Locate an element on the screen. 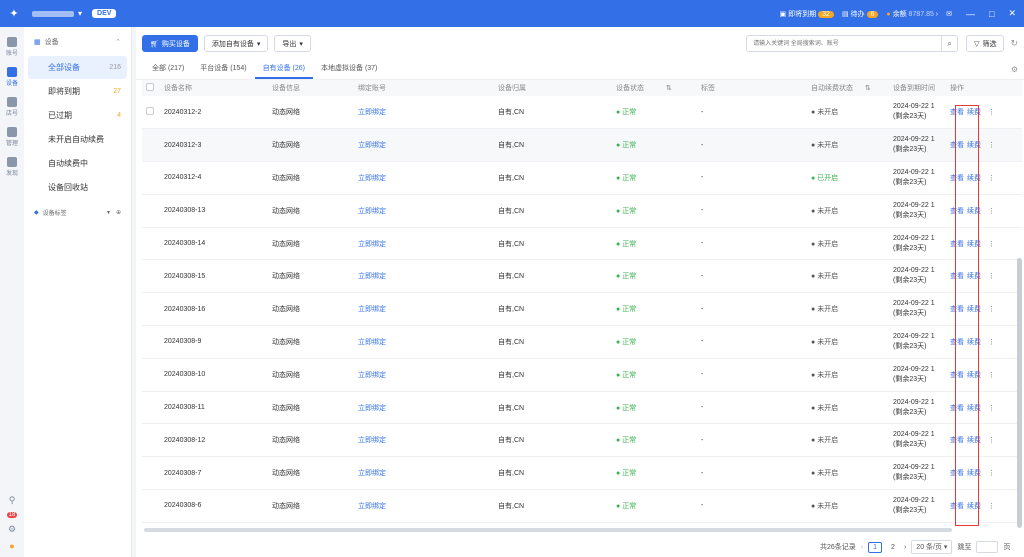  prev-page-button: ‹ is located at coordinates (862, 547).